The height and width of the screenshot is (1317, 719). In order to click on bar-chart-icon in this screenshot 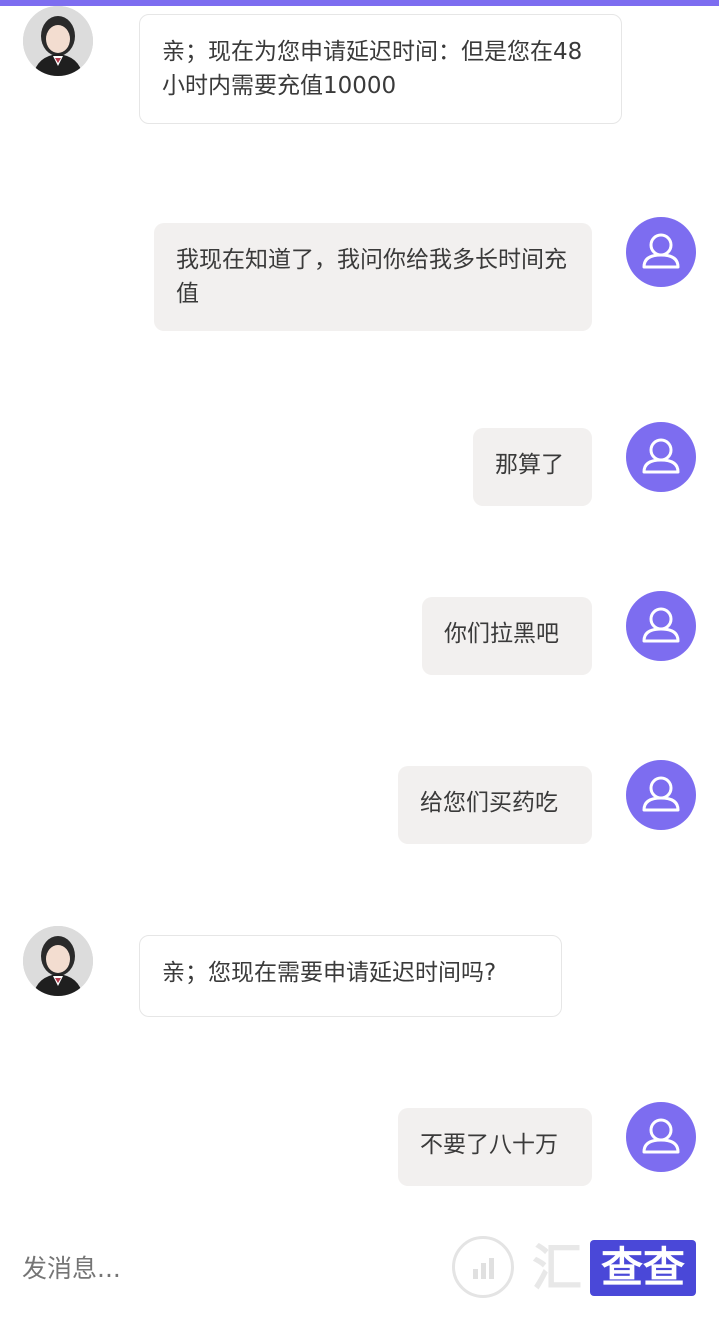, I will do `click(483, 1268)`.